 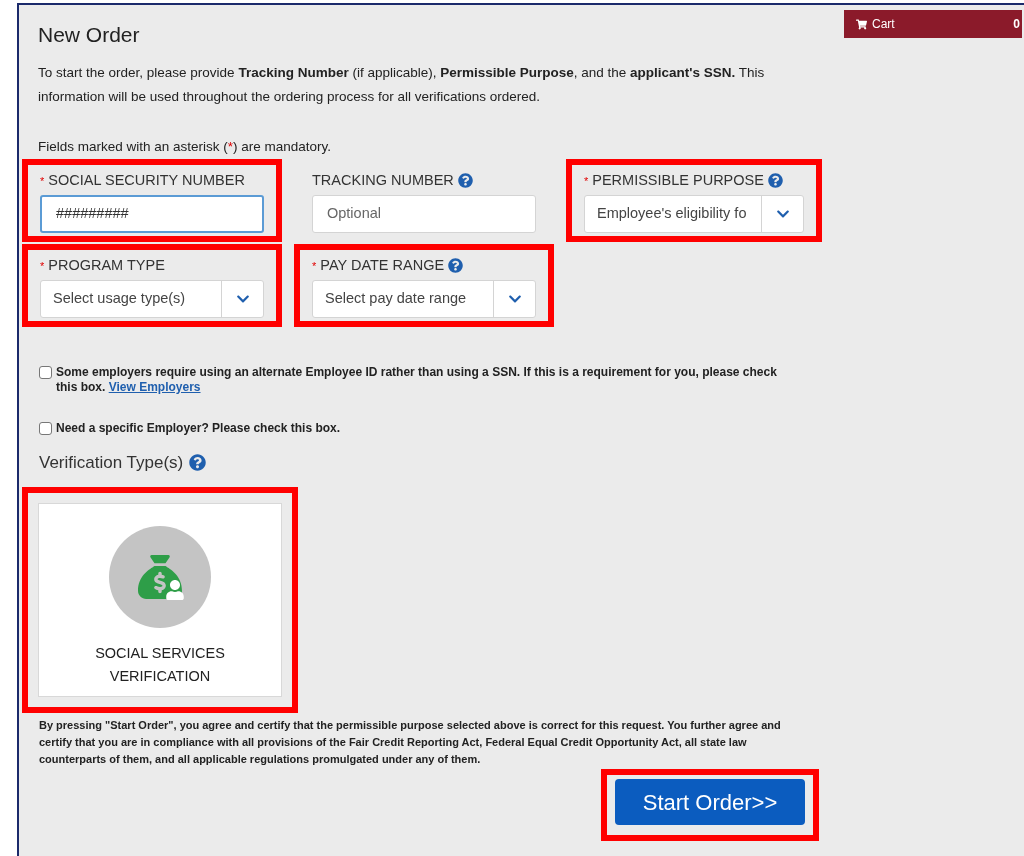 I want to click on field-label: TRACKING NUMBER, so click(x=383, y=180).